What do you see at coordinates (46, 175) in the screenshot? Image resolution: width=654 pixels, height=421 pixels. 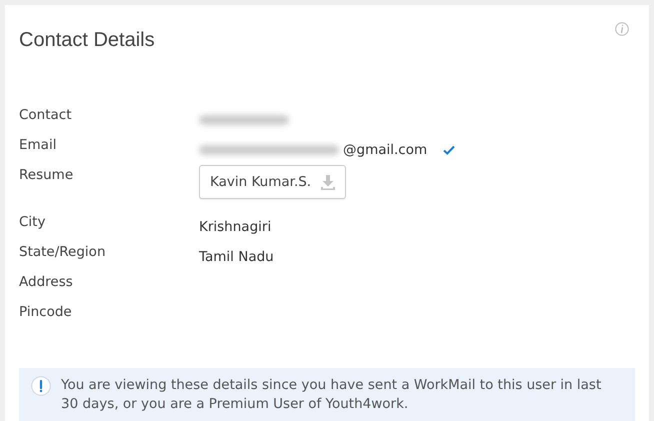 I see `field-label: Resume` at bounding box center [46, 175].